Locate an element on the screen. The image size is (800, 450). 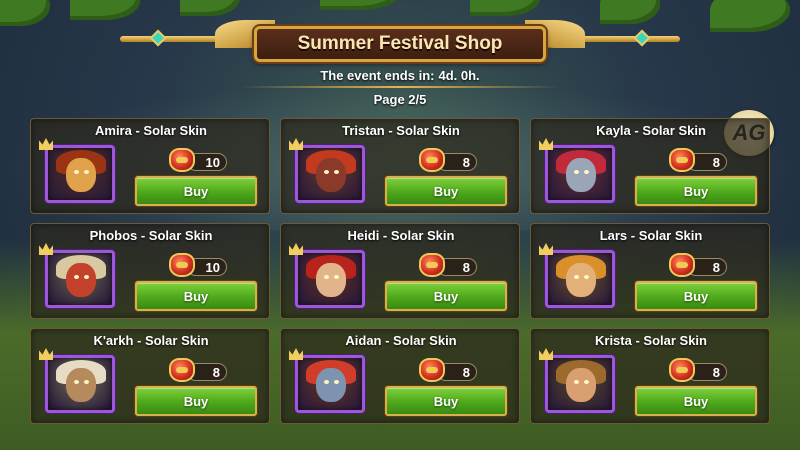
item-title: Lars - Solar Skin is located at coordinates (651, 235).